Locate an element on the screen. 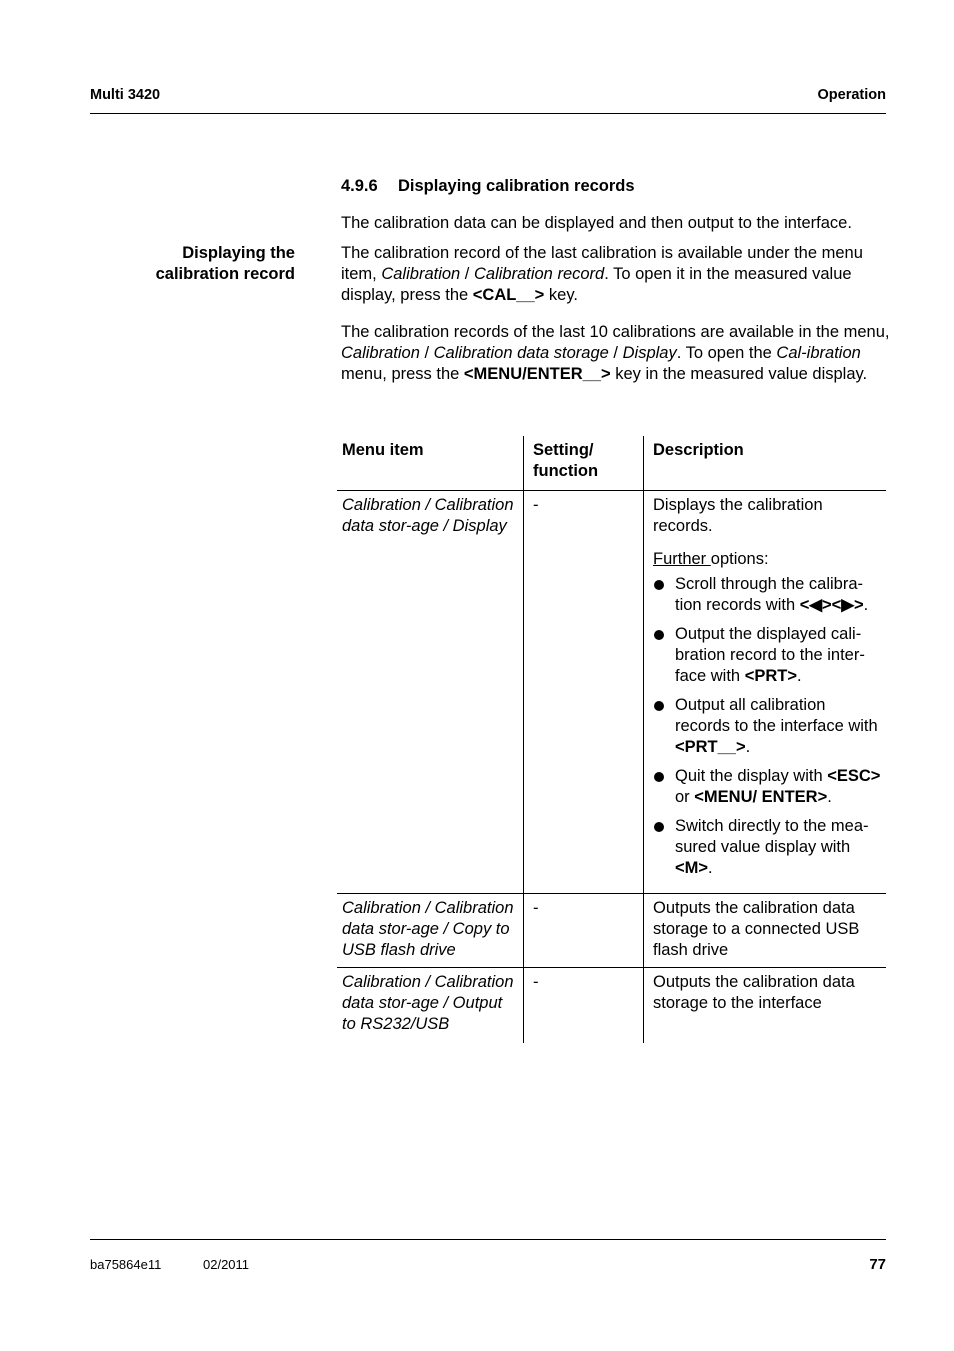  header-divider is located at coordinates (488, 113).